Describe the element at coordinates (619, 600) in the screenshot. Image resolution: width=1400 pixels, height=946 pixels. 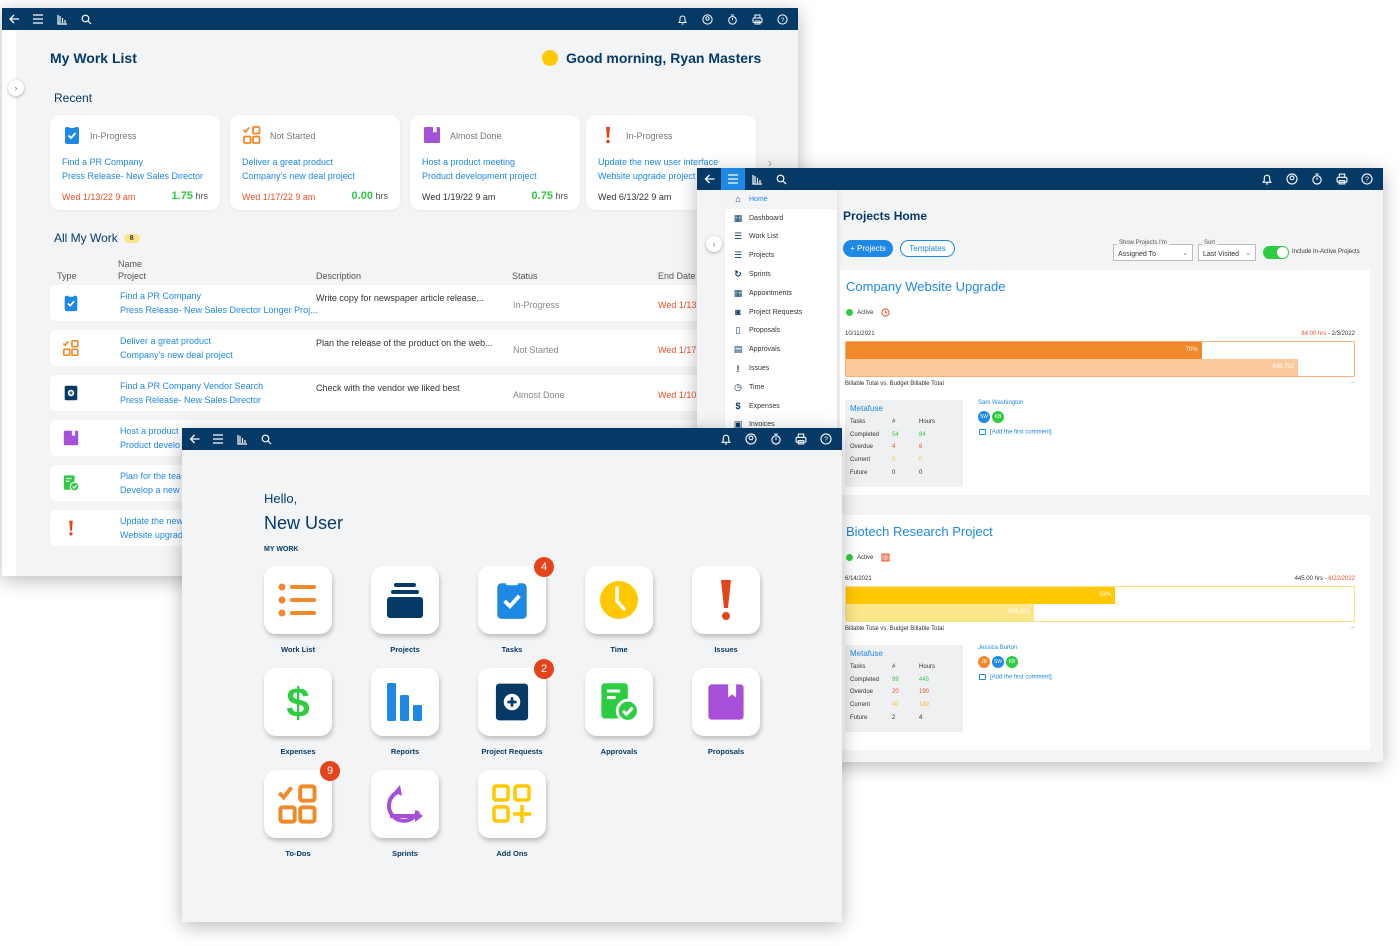
I see `tile-time` at that location.